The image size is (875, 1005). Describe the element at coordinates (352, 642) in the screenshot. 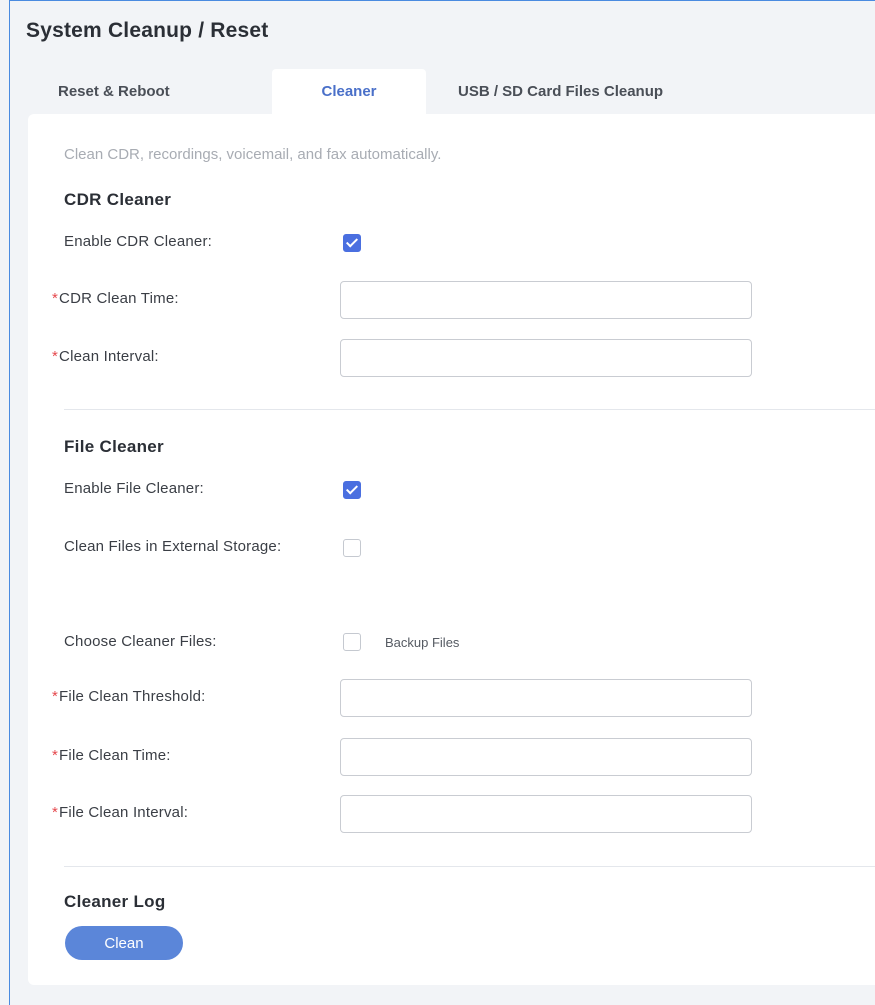

I see `backup-files-checkbox` at that location.